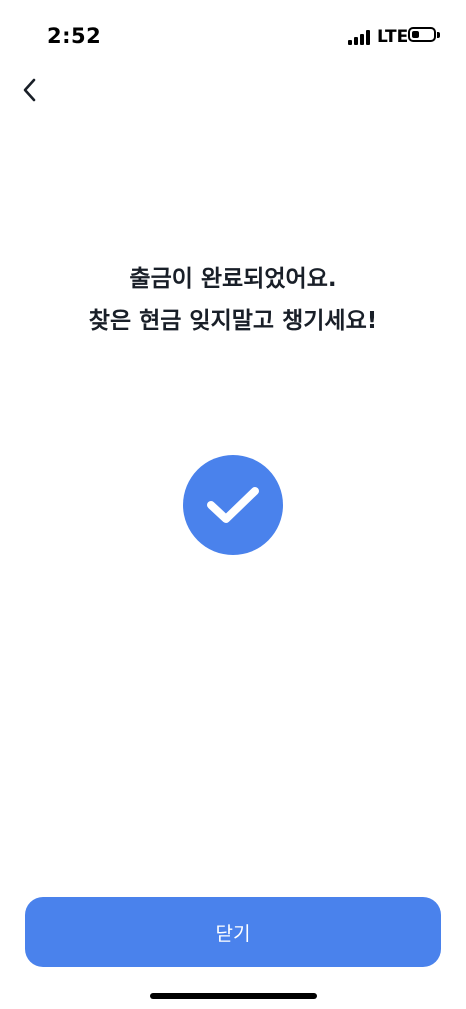  I want to click on success-check-badge, so click(233, 505).